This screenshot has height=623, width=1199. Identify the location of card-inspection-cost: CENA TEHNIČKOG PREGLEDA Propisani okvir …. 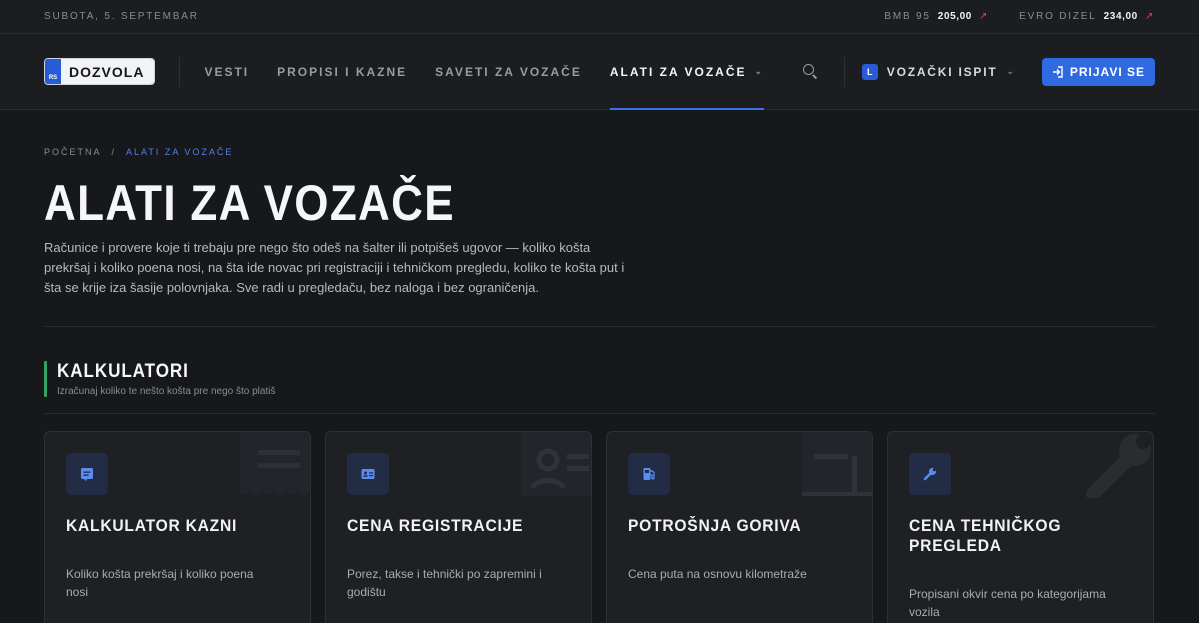
(1020, 527).